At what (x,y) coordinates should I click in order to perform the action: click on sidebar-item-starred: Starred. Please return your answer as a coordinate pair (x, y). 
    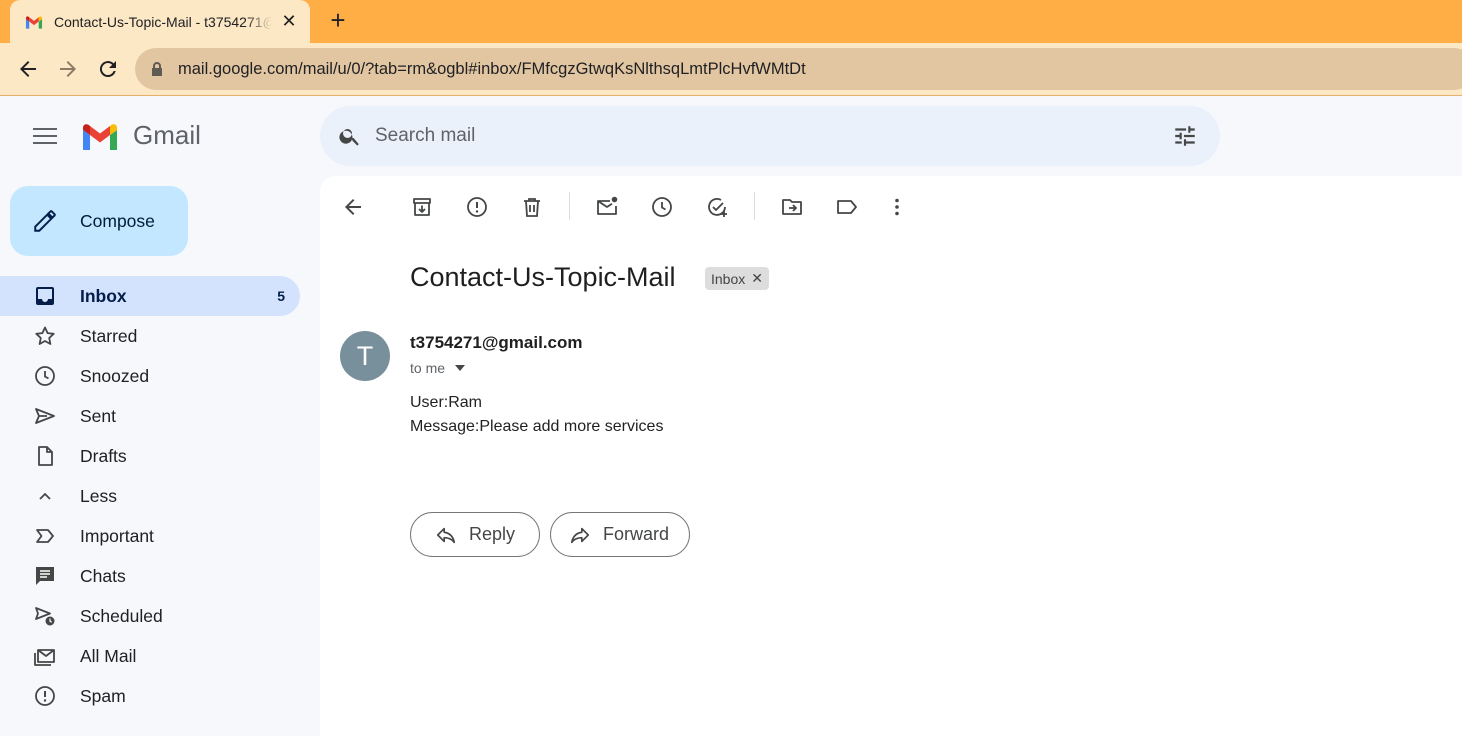
    Looking at the image, I should click on (150, 336).